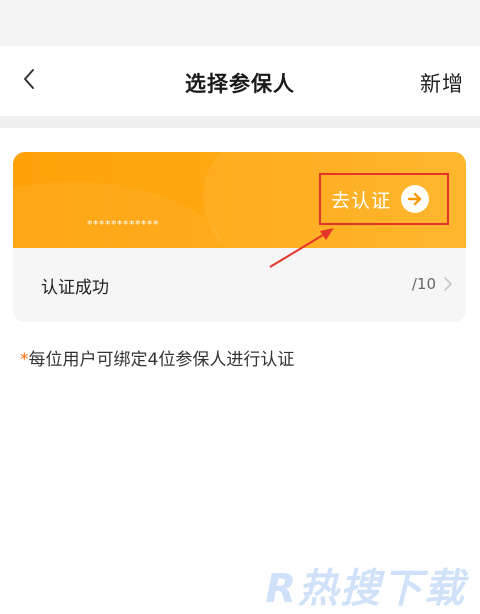  Describe the element at coordinates (239, 285) in the screenshot. I see `verification-status-row: 认证成功 /10` at that location.